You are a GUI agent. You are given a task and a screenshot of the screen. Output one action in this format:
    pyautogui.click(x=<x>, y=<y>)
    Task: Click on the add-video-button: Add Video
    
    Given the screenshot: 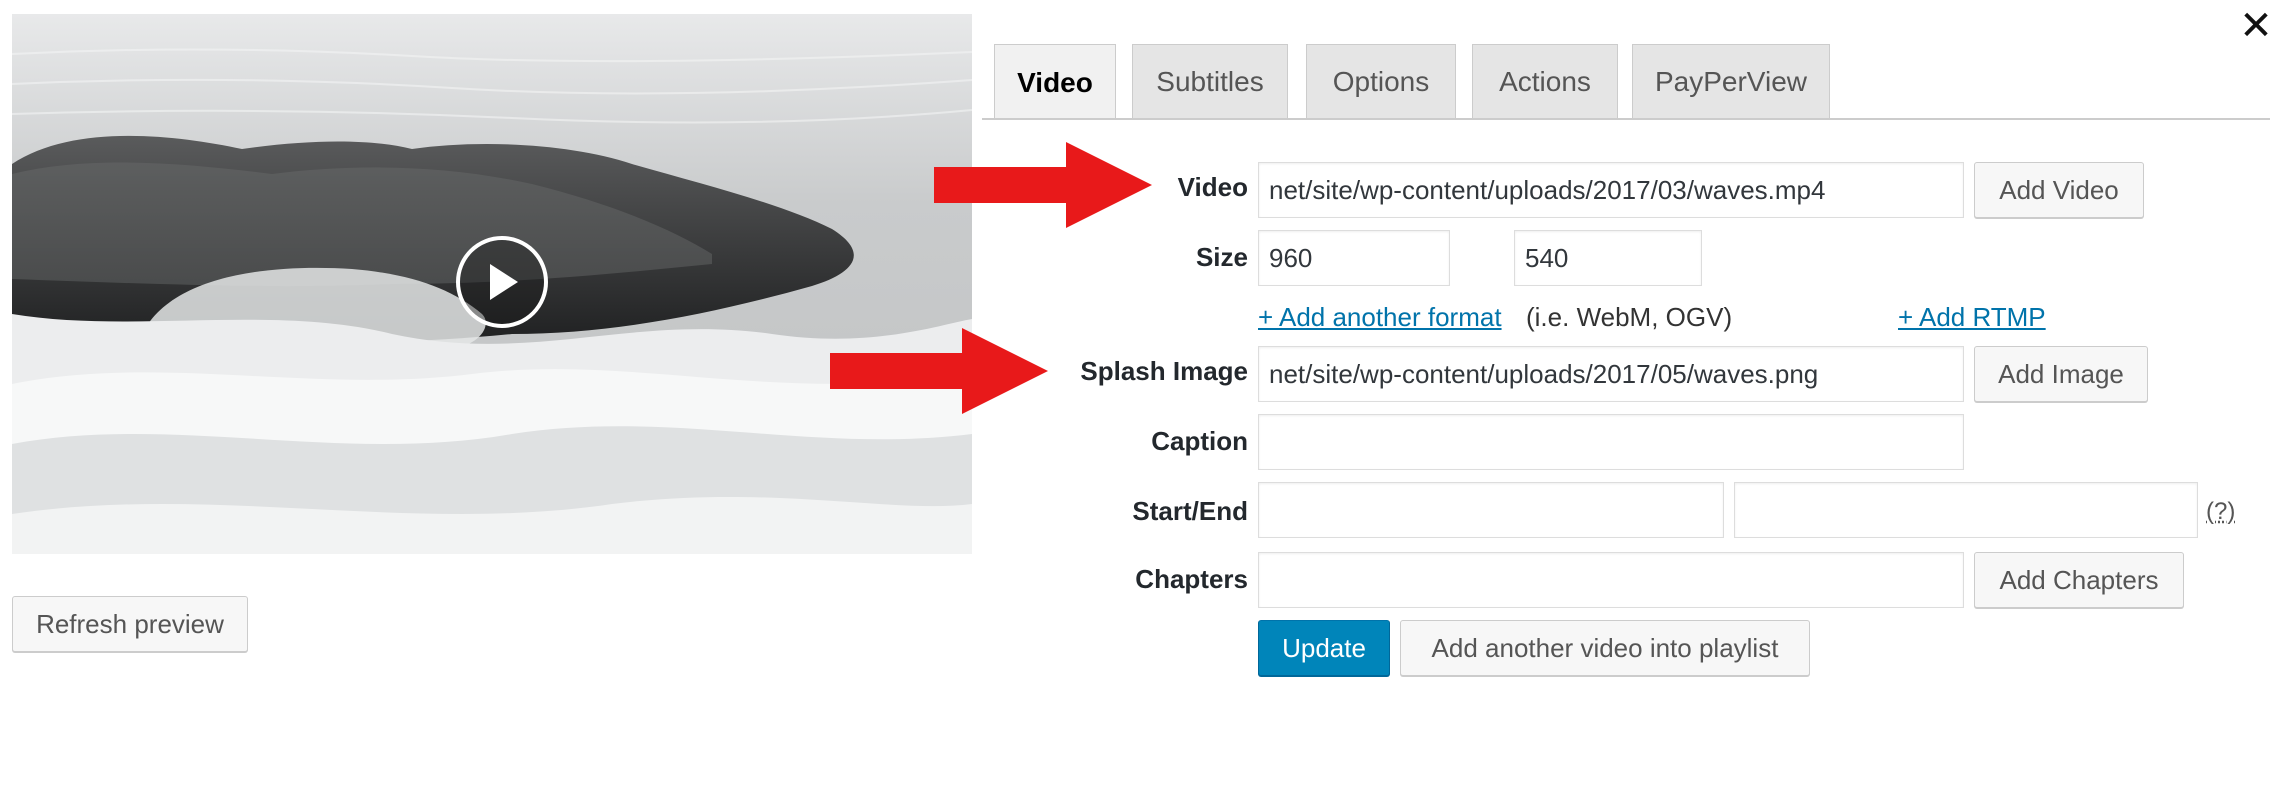 What is the action you would take?
    pyautogui.click(x=2059, y=190)
    